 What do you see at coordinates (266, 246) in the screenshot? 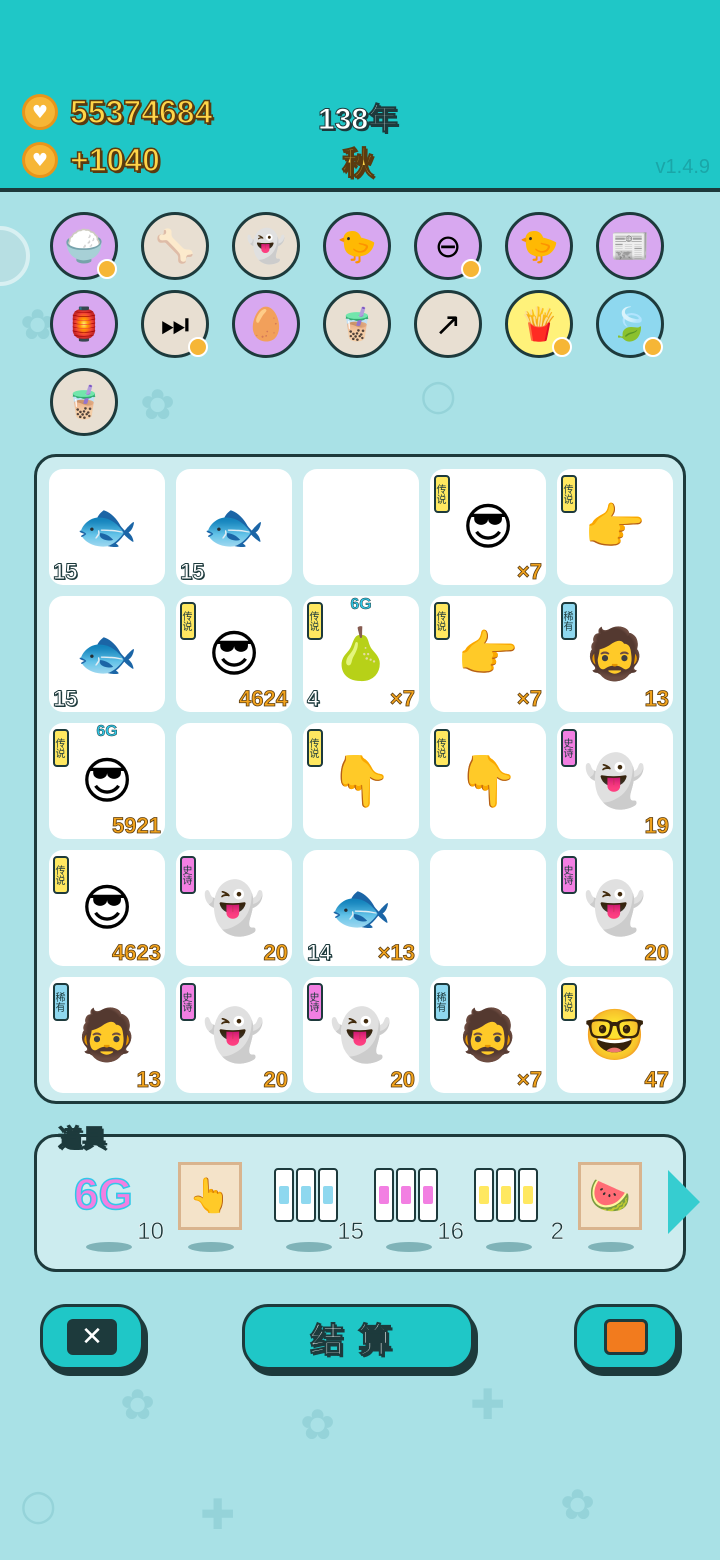
I see `ghost-wink-icon: 👻` at bounding box center [266, 246].